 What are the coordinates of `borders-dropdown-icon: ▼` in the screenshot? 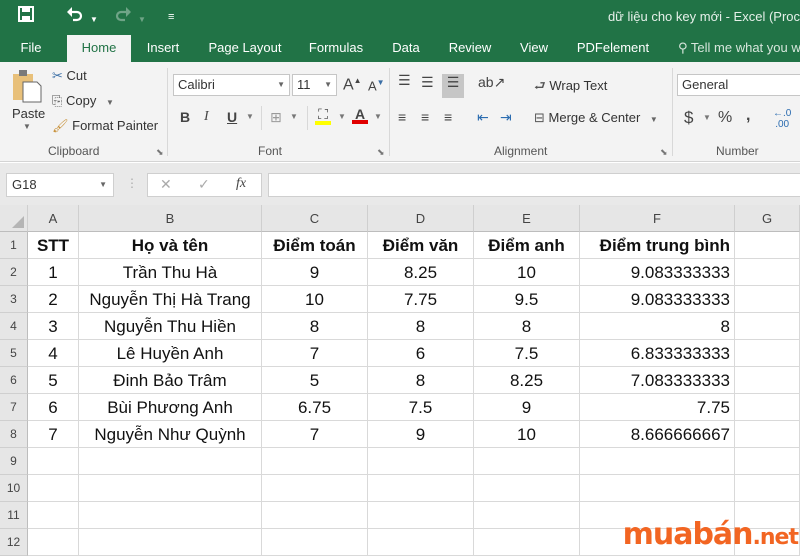 It's located at (294, 116).